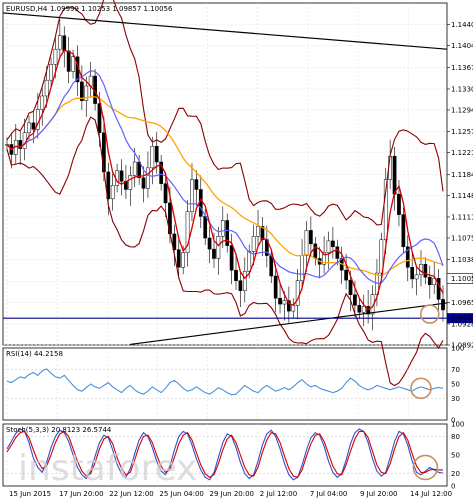 This screenshot has height=500, width=473. What do you see at coordinates (455, 399) in the screenshot?
I see `rsi-tick-label: 30` at bounding box center [455, 399].